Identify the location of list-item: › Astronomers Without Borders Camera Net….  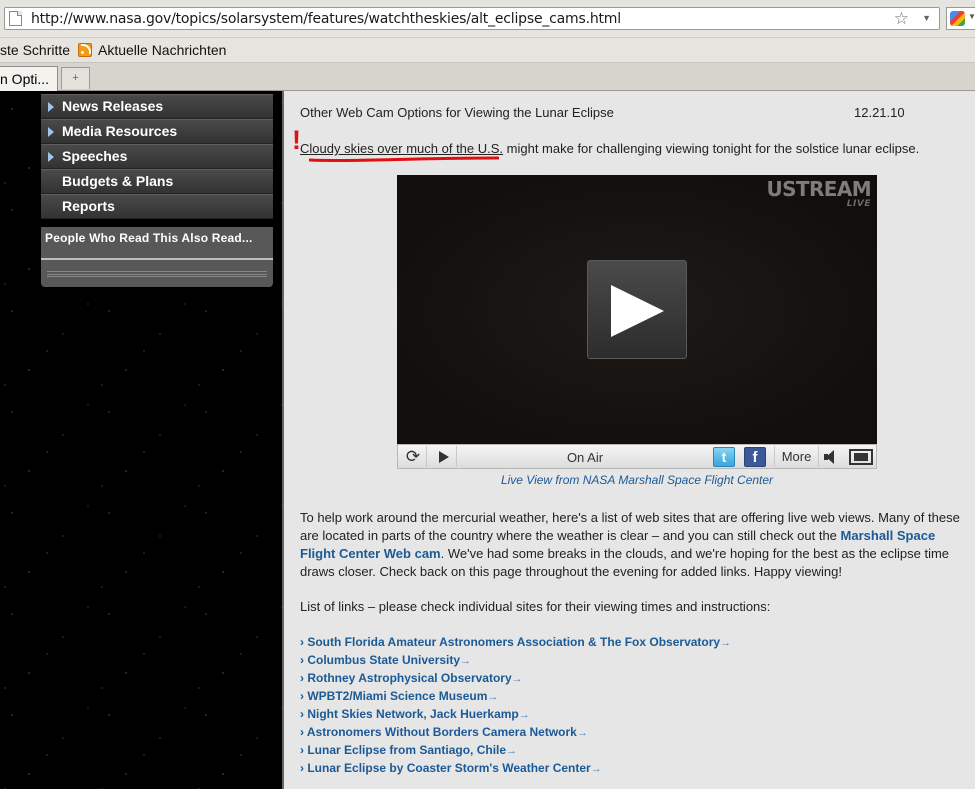
(515, 734).